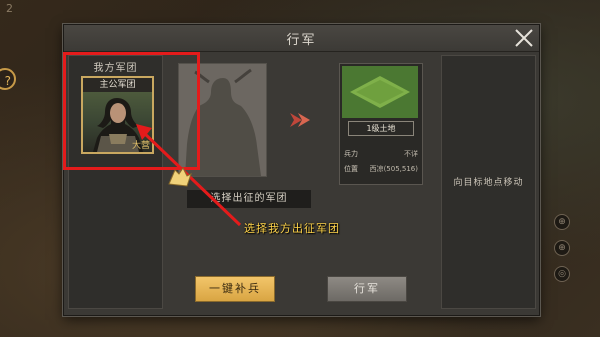 The width and height of the screenshot is (600, 337). I want to click on dialog-title: 行军, so click(301, 40).